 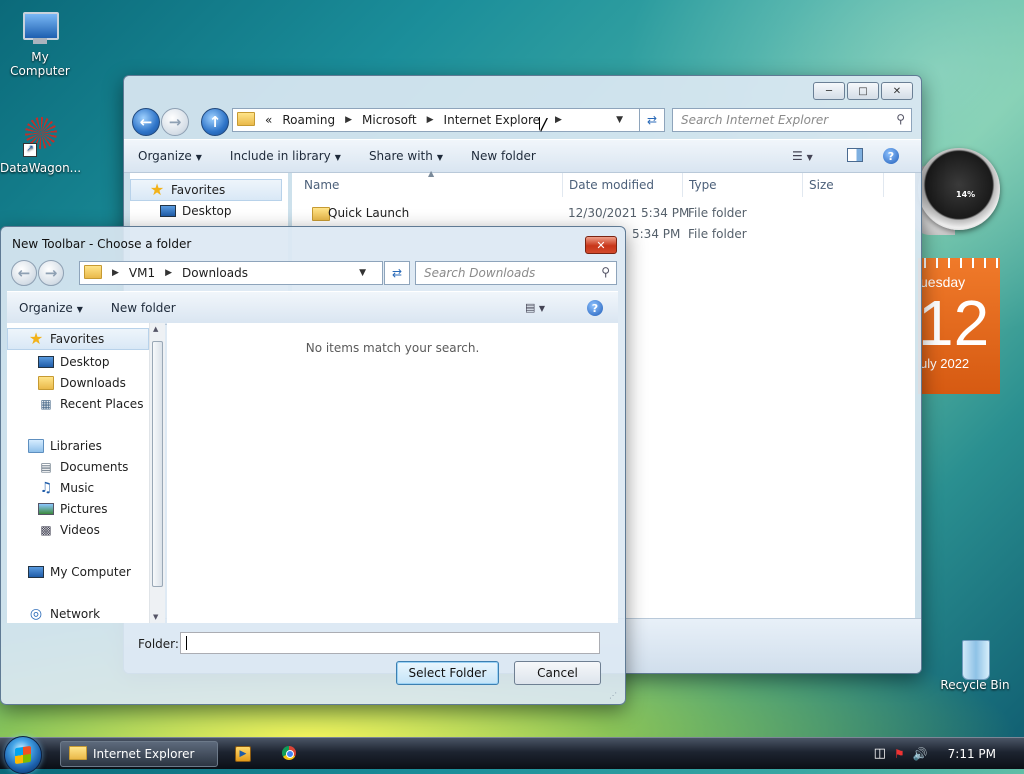 What do you see at coordinates (601, 245) in the screenshot?
I see `dialog-close-button: ✕` at bounding box center [601, 245].